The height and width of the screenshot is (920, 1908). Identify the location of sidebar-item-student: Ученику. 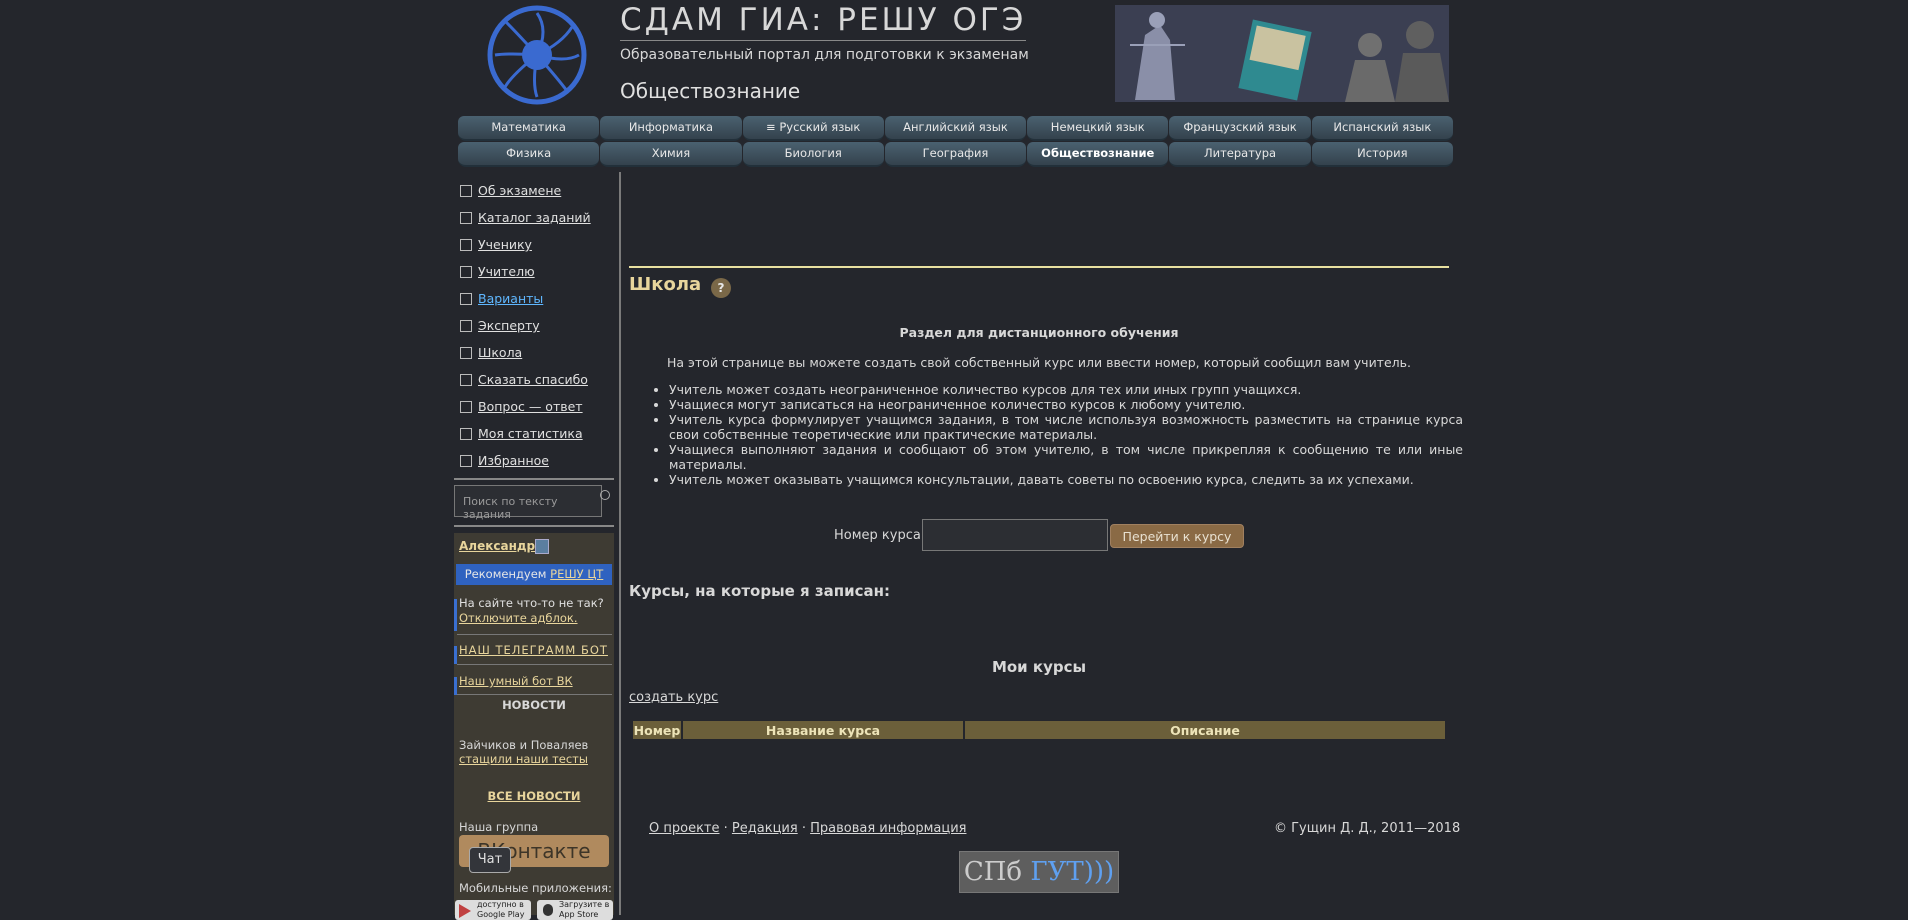
(496, 244).